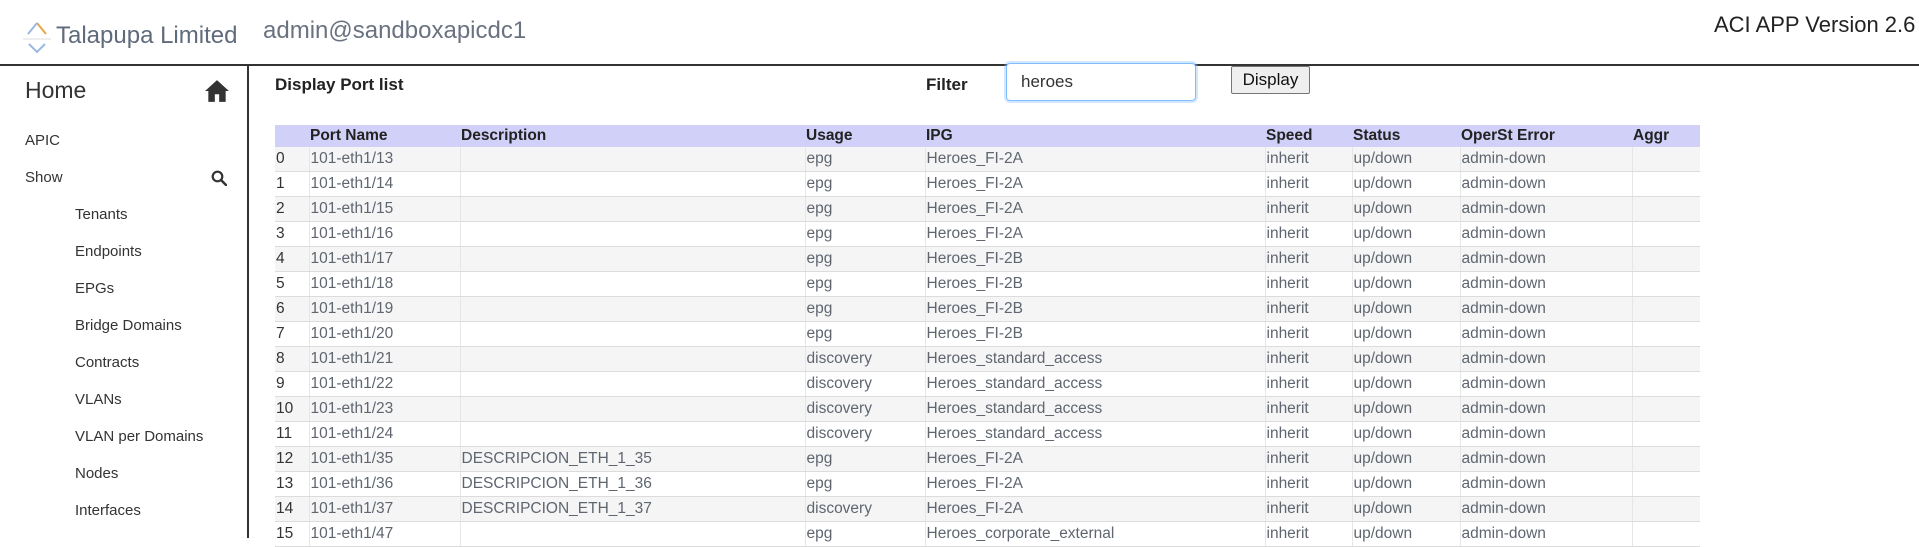 This screenshot has height=547, width=1919. Describe the element at coordinates (108, 510) in the screenshot. I see `sidebar-item-interfaces: Interfaces` at that location.